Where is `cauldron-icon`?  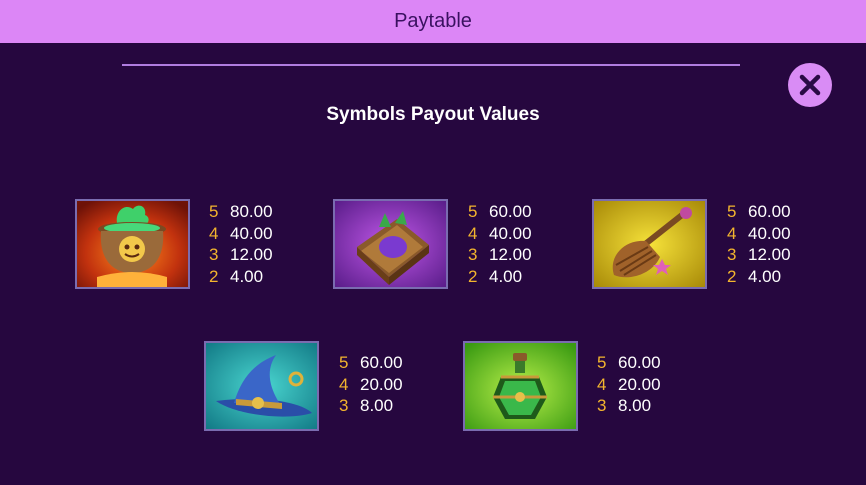 cauldron-icon is located at coordinates (132, 244).